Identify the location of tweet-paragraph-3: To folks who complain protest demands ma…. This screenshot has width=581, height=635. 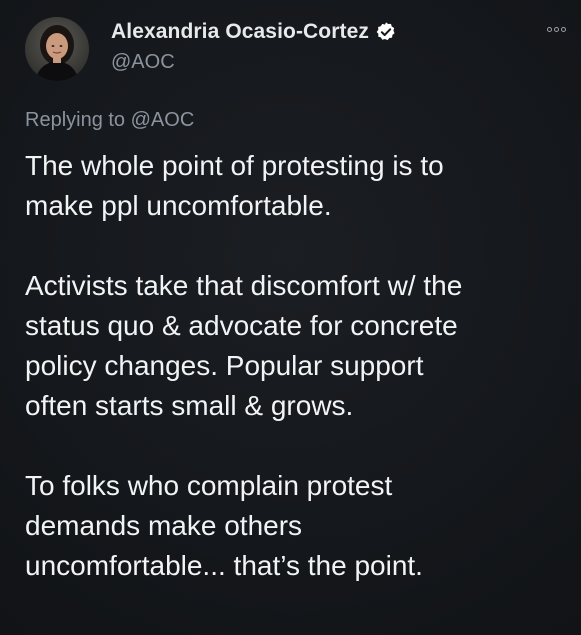
(224, 525).